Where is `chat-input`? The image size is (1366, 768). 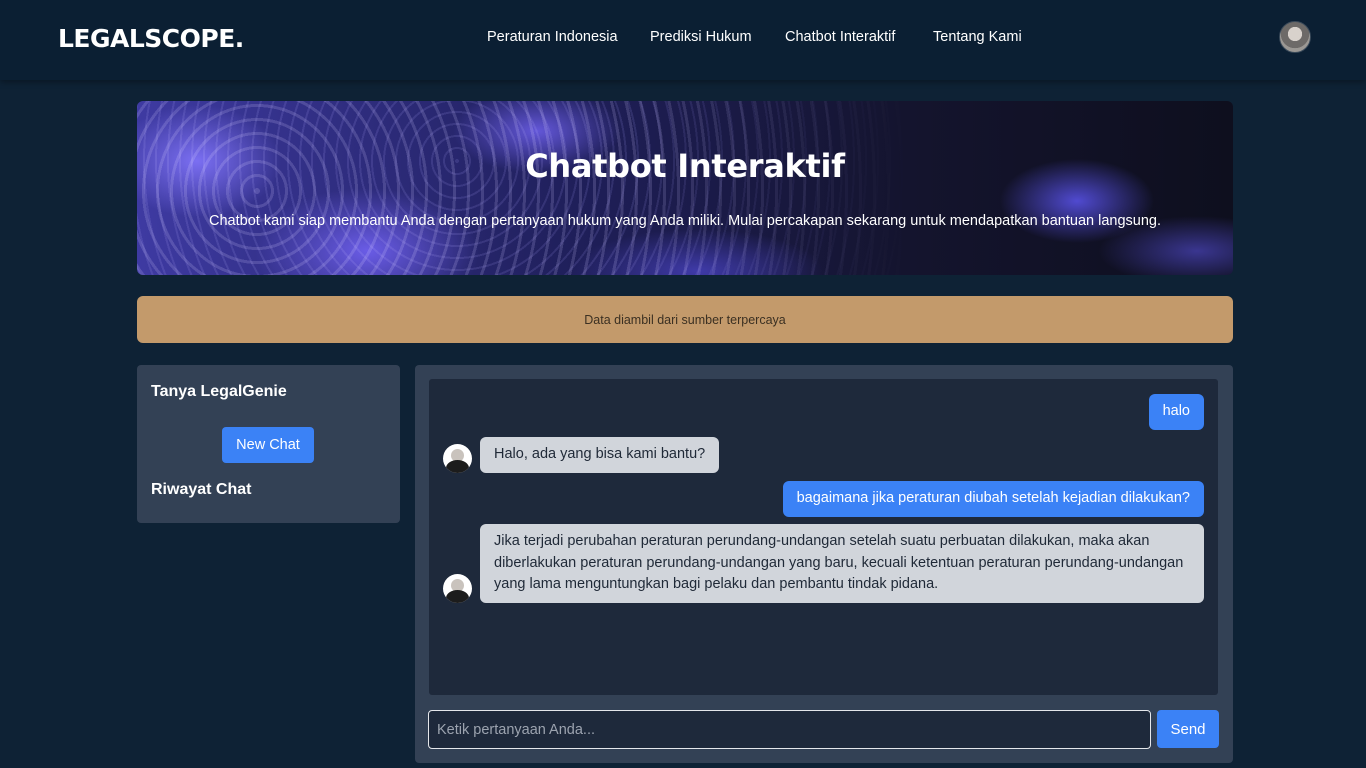
chat-input is located at coordinates (789, 729).